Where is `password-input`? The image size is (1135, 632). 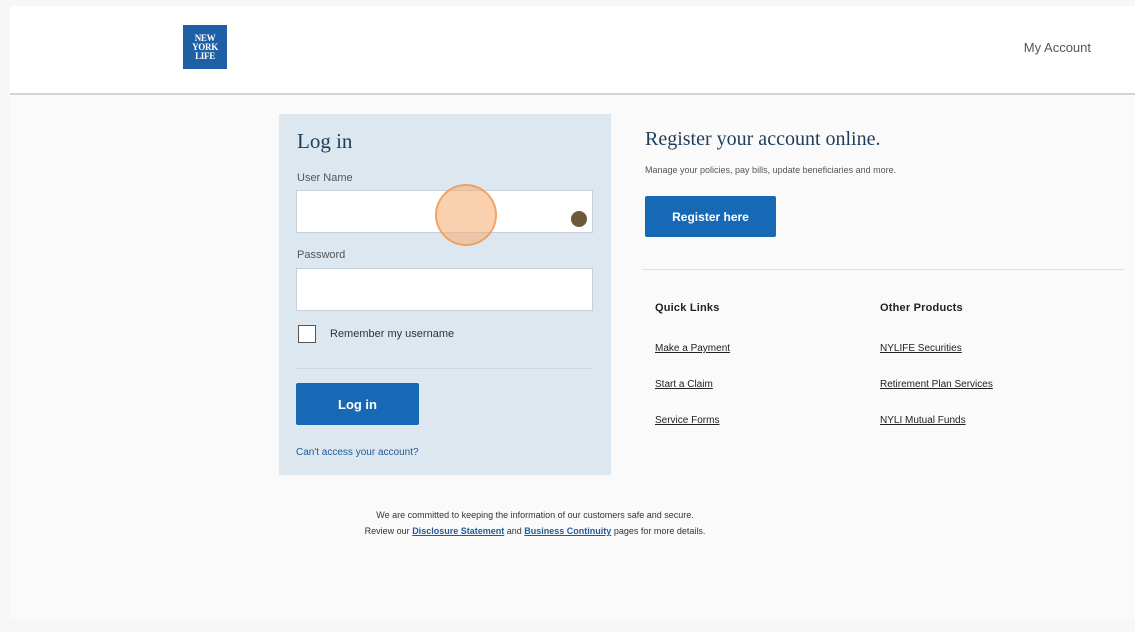
password-input is located at coordinates (444, 289).